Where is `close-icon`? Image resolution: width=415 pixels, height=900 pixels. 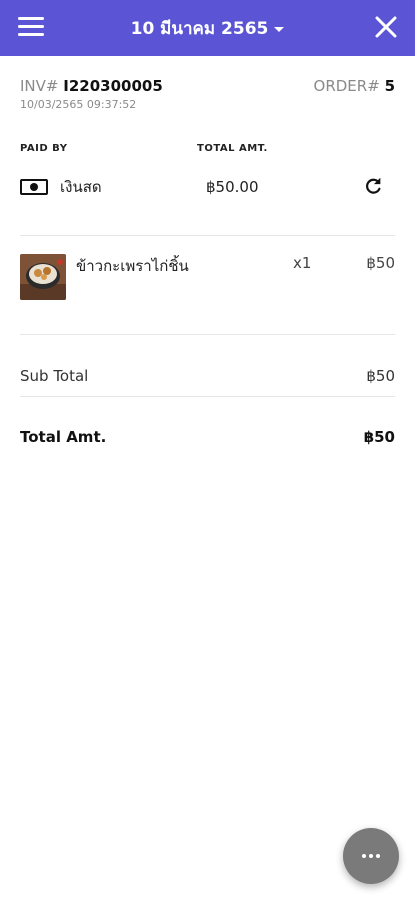
close-icon is located at coordinates (386, 27).